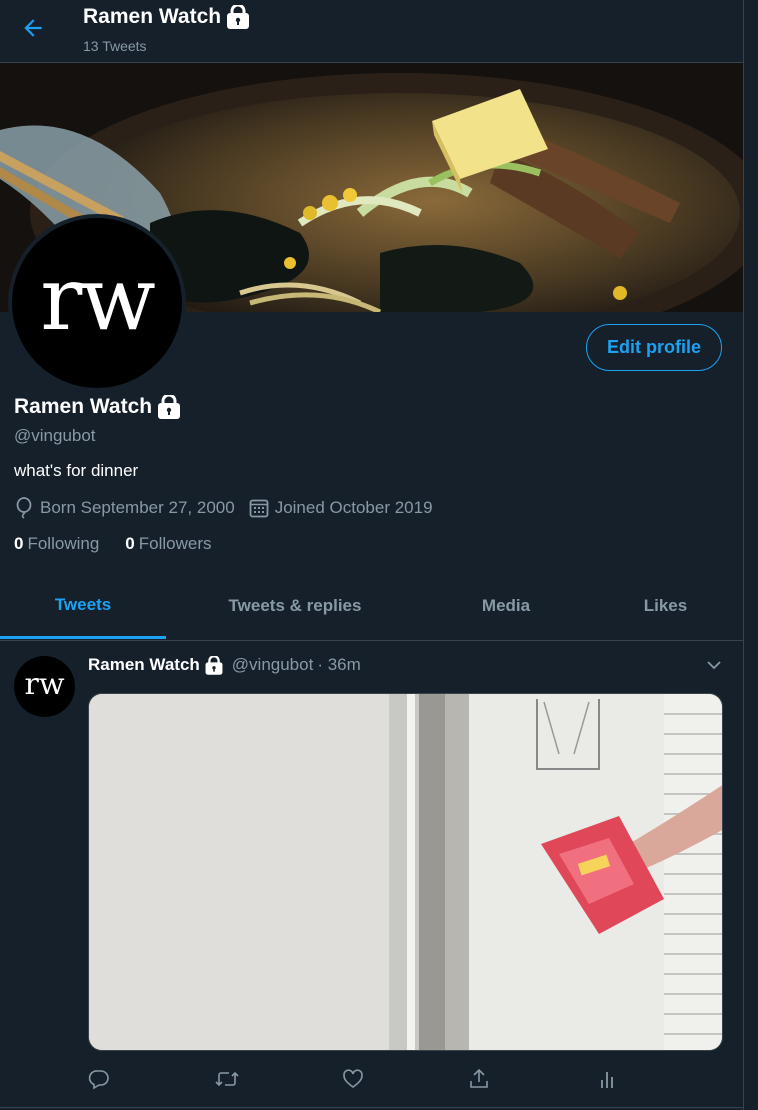 The width and height of the screenshot is (758, 1110). I want to click on tab-media: Media, so click(506, 606).